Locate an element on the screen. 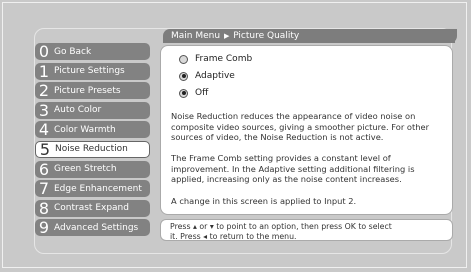 The width and height of the screenshot is (471, 272). menu-label: Advanced Settings is located at coordinates (96, 227).